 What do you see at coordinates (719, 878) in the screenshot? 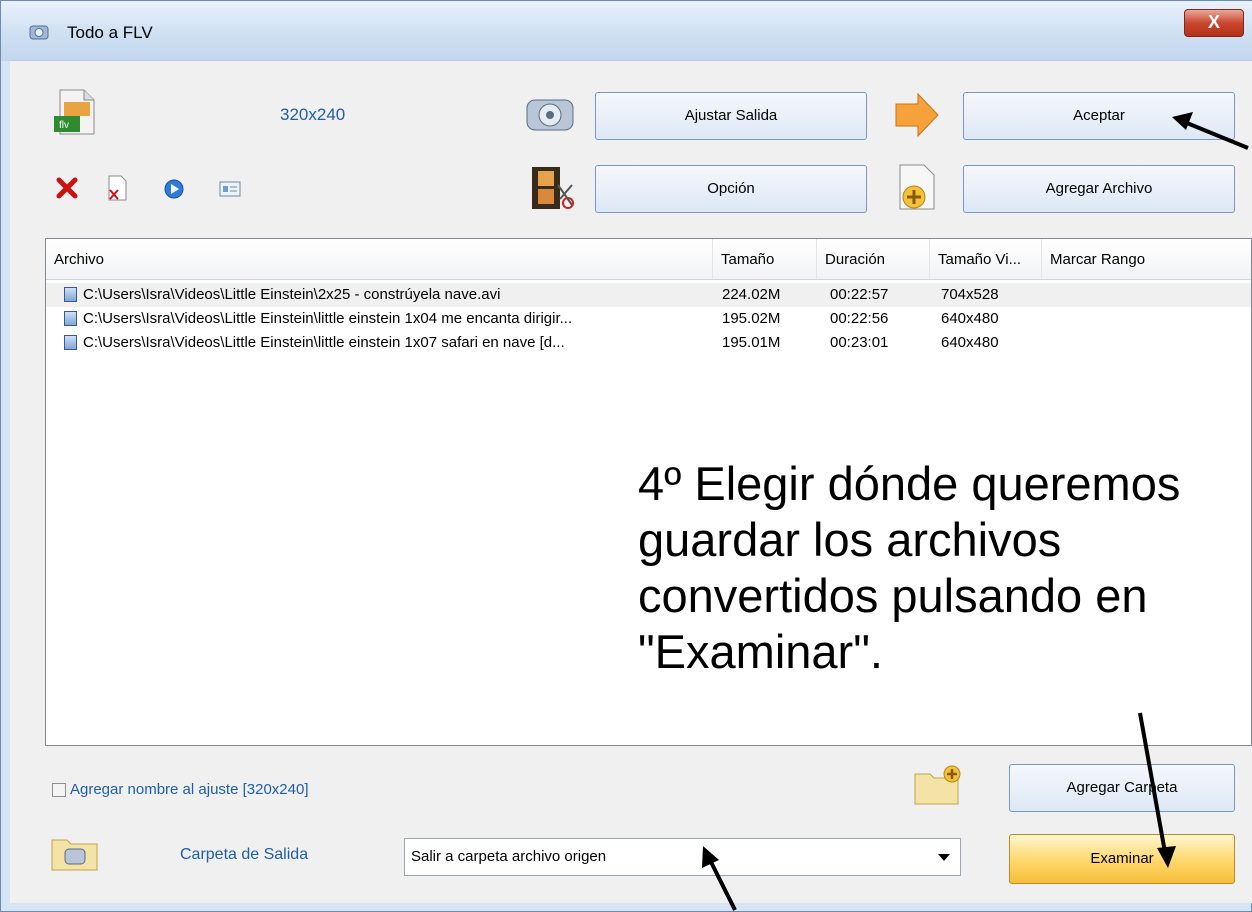
I see `arrow-to-output-folder` at bounding box center [719, 878].